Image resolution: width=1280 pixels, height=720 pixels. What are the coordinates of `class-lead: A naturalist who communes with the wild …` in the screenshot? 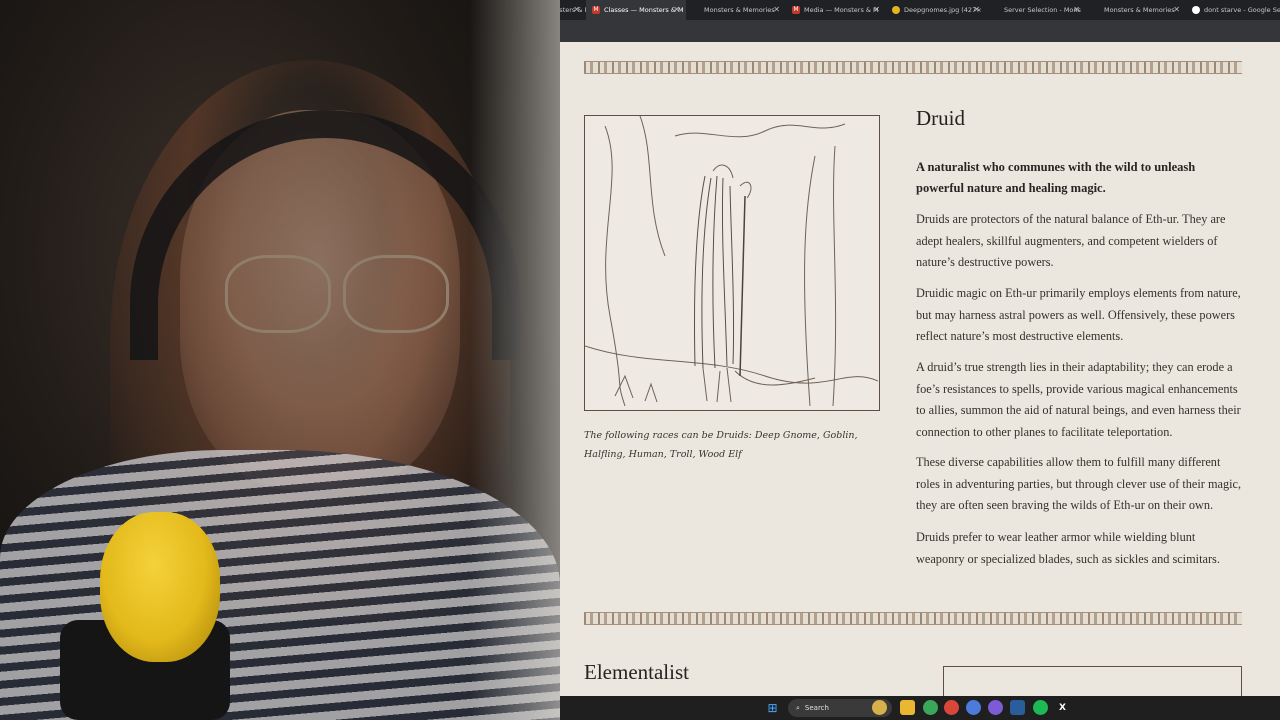 It's located at (1056, 177).